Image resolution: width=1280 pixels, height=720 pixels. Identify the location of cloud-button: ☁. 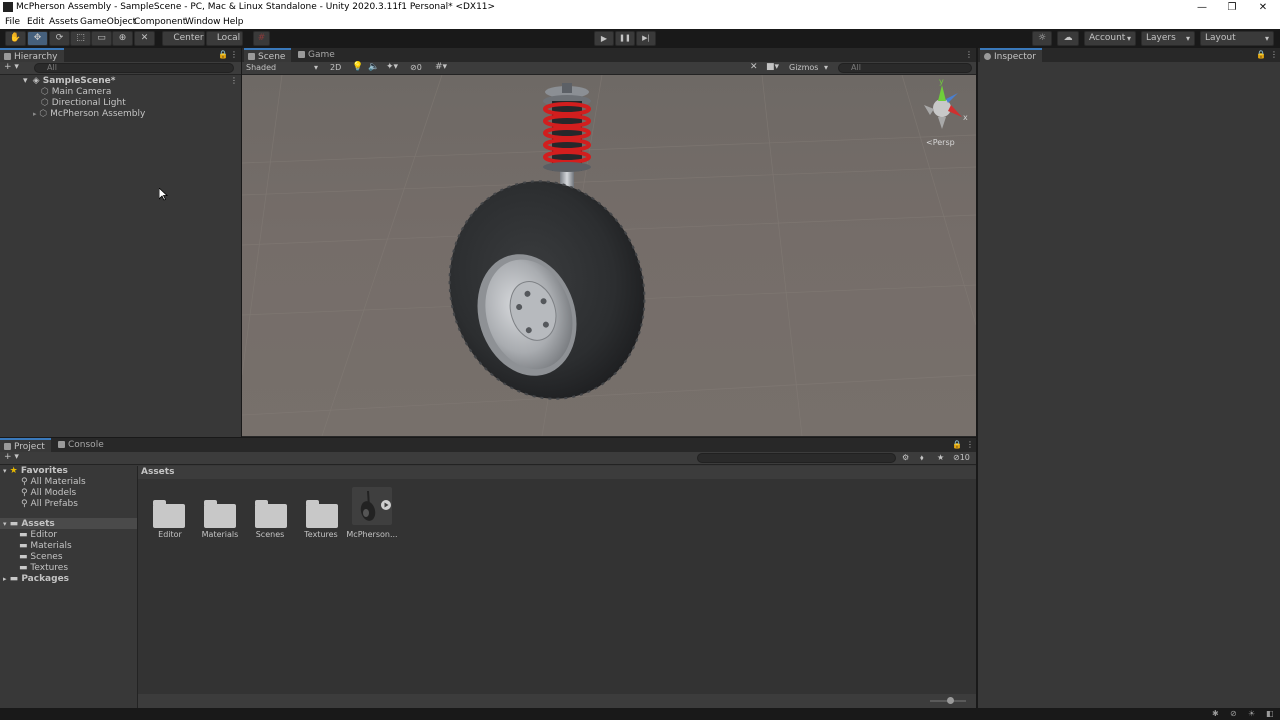
(1068, 38).